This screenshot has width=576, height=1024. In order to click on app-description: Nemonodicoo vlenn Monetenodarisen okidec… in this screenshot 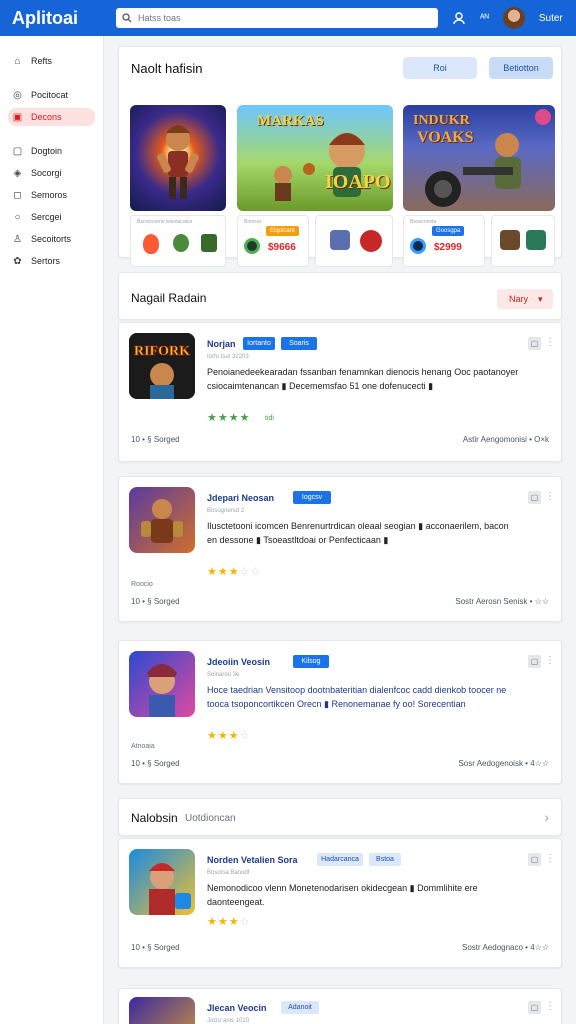, I will do `click(342, 895)`.